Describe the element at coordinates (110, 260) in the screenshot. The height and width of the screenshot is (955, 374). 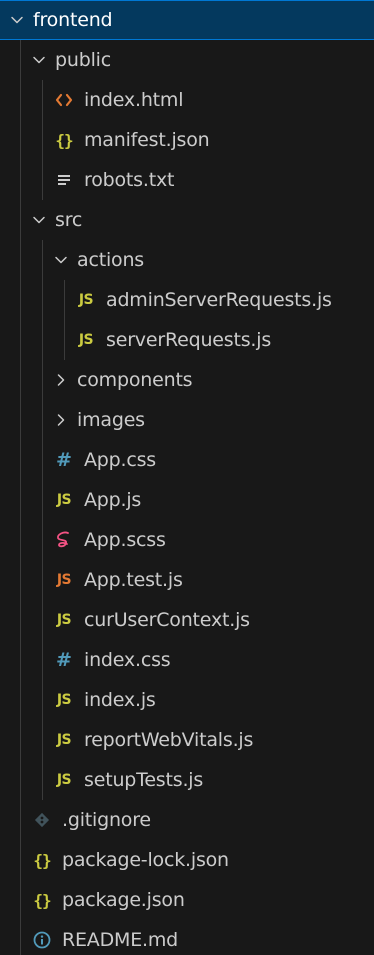
I see `item-label: actions` at that location.